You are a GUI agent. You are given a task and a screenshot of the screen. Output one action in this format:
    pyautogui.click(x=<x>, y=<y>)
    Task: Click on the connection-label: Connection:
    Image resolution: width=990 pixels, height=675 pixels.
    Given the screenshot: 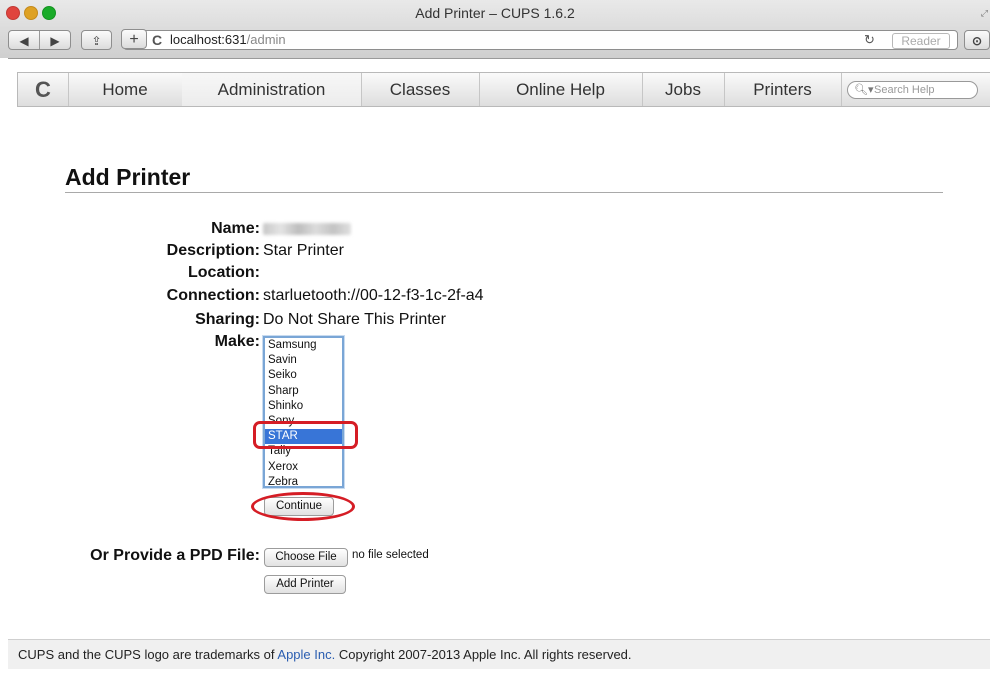 What is the action you would take?
    pyautogui.click(x=213, y=295)
    